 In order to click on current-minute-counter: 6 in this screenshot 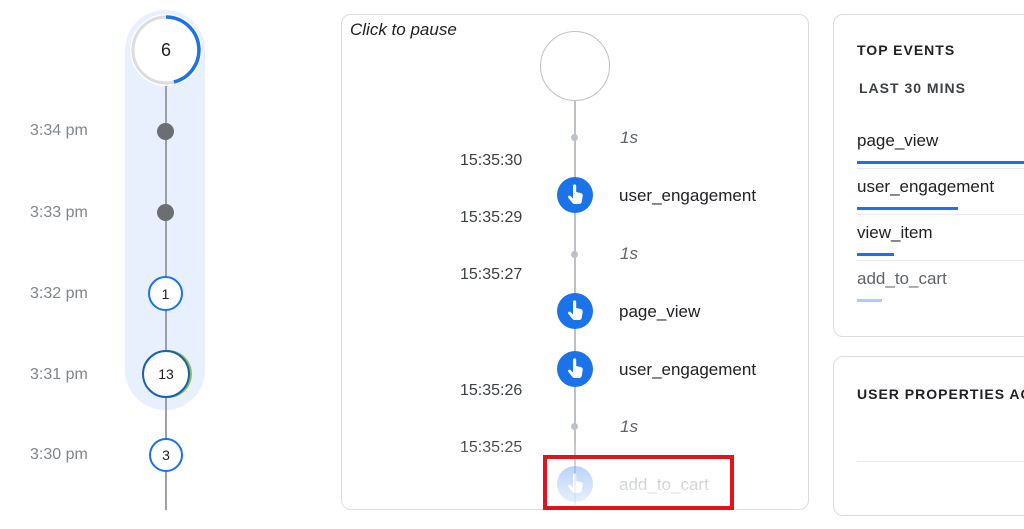, I will do `click(166, 50)`.